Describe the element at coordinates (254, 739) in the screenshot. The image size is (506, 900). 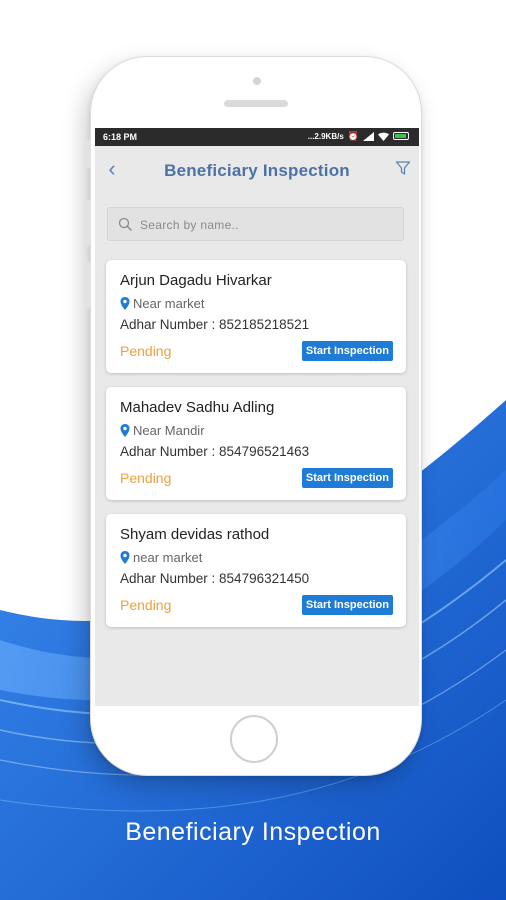
I see `home-button` at that location.